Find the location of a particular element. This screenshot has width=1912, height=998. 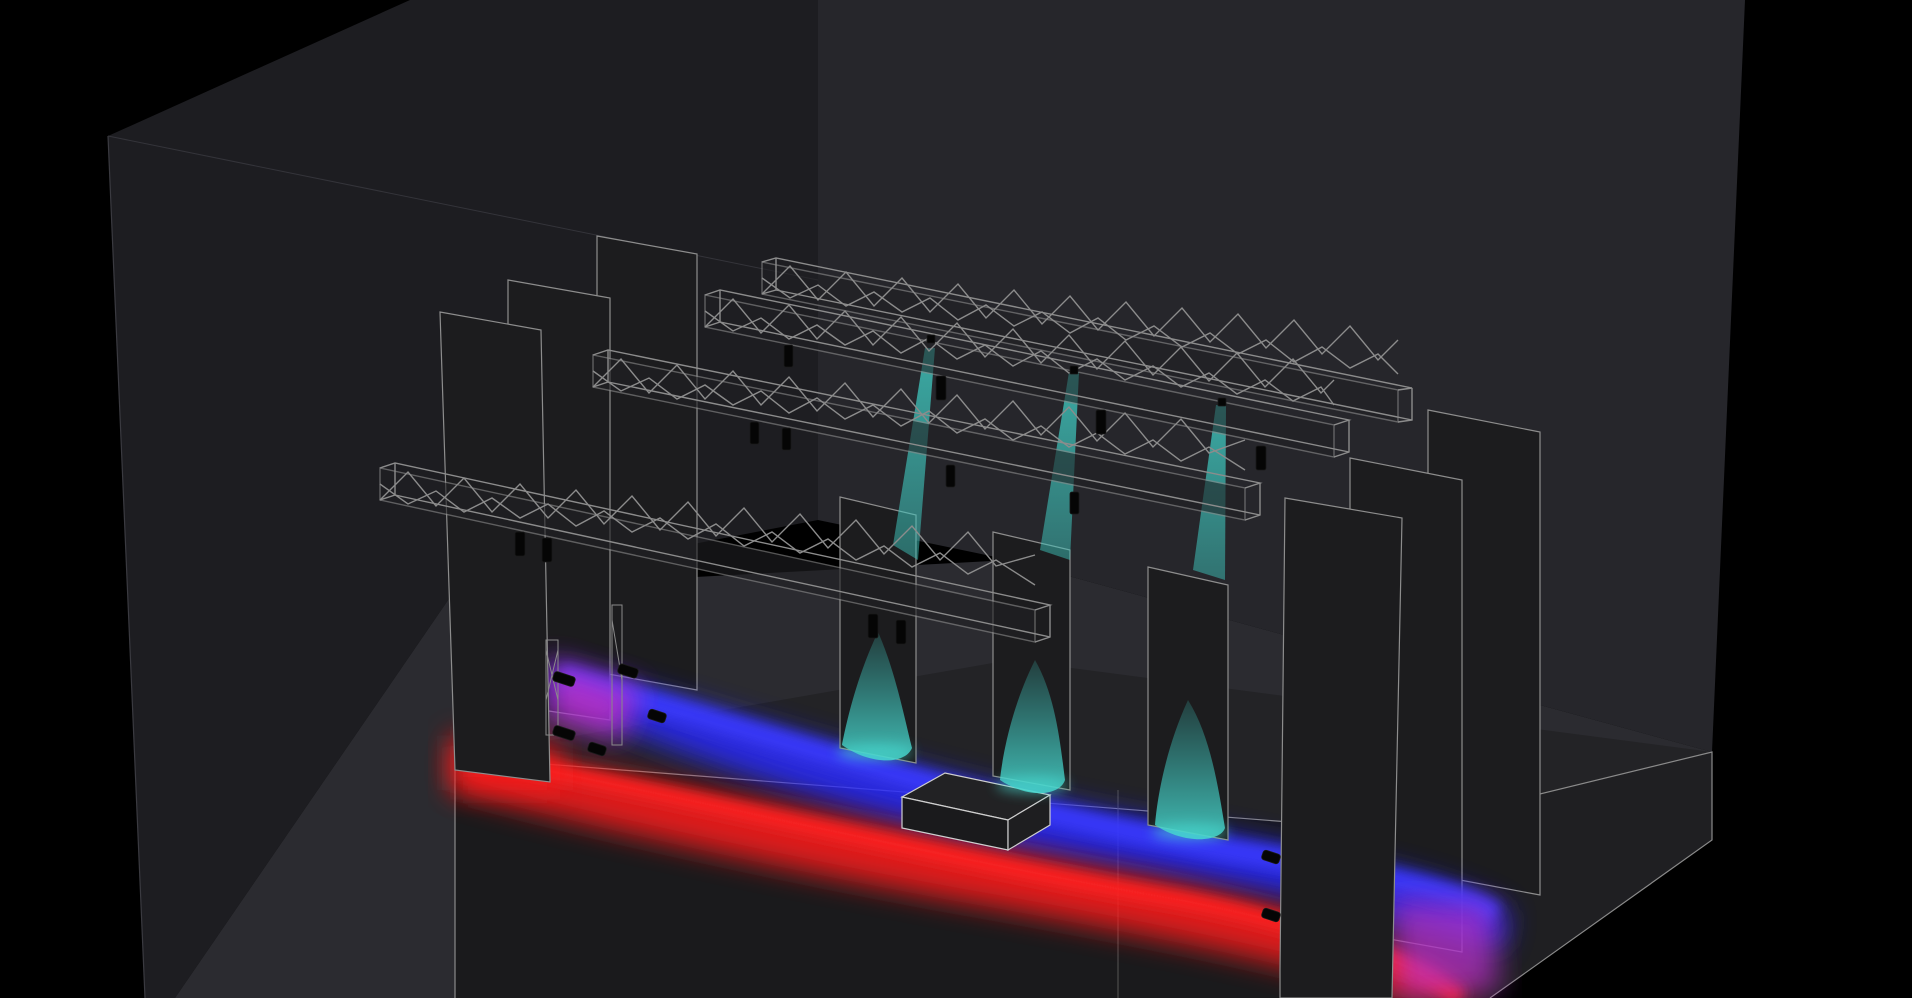

magenta-wash-right is located at coordinates (1445, 949).